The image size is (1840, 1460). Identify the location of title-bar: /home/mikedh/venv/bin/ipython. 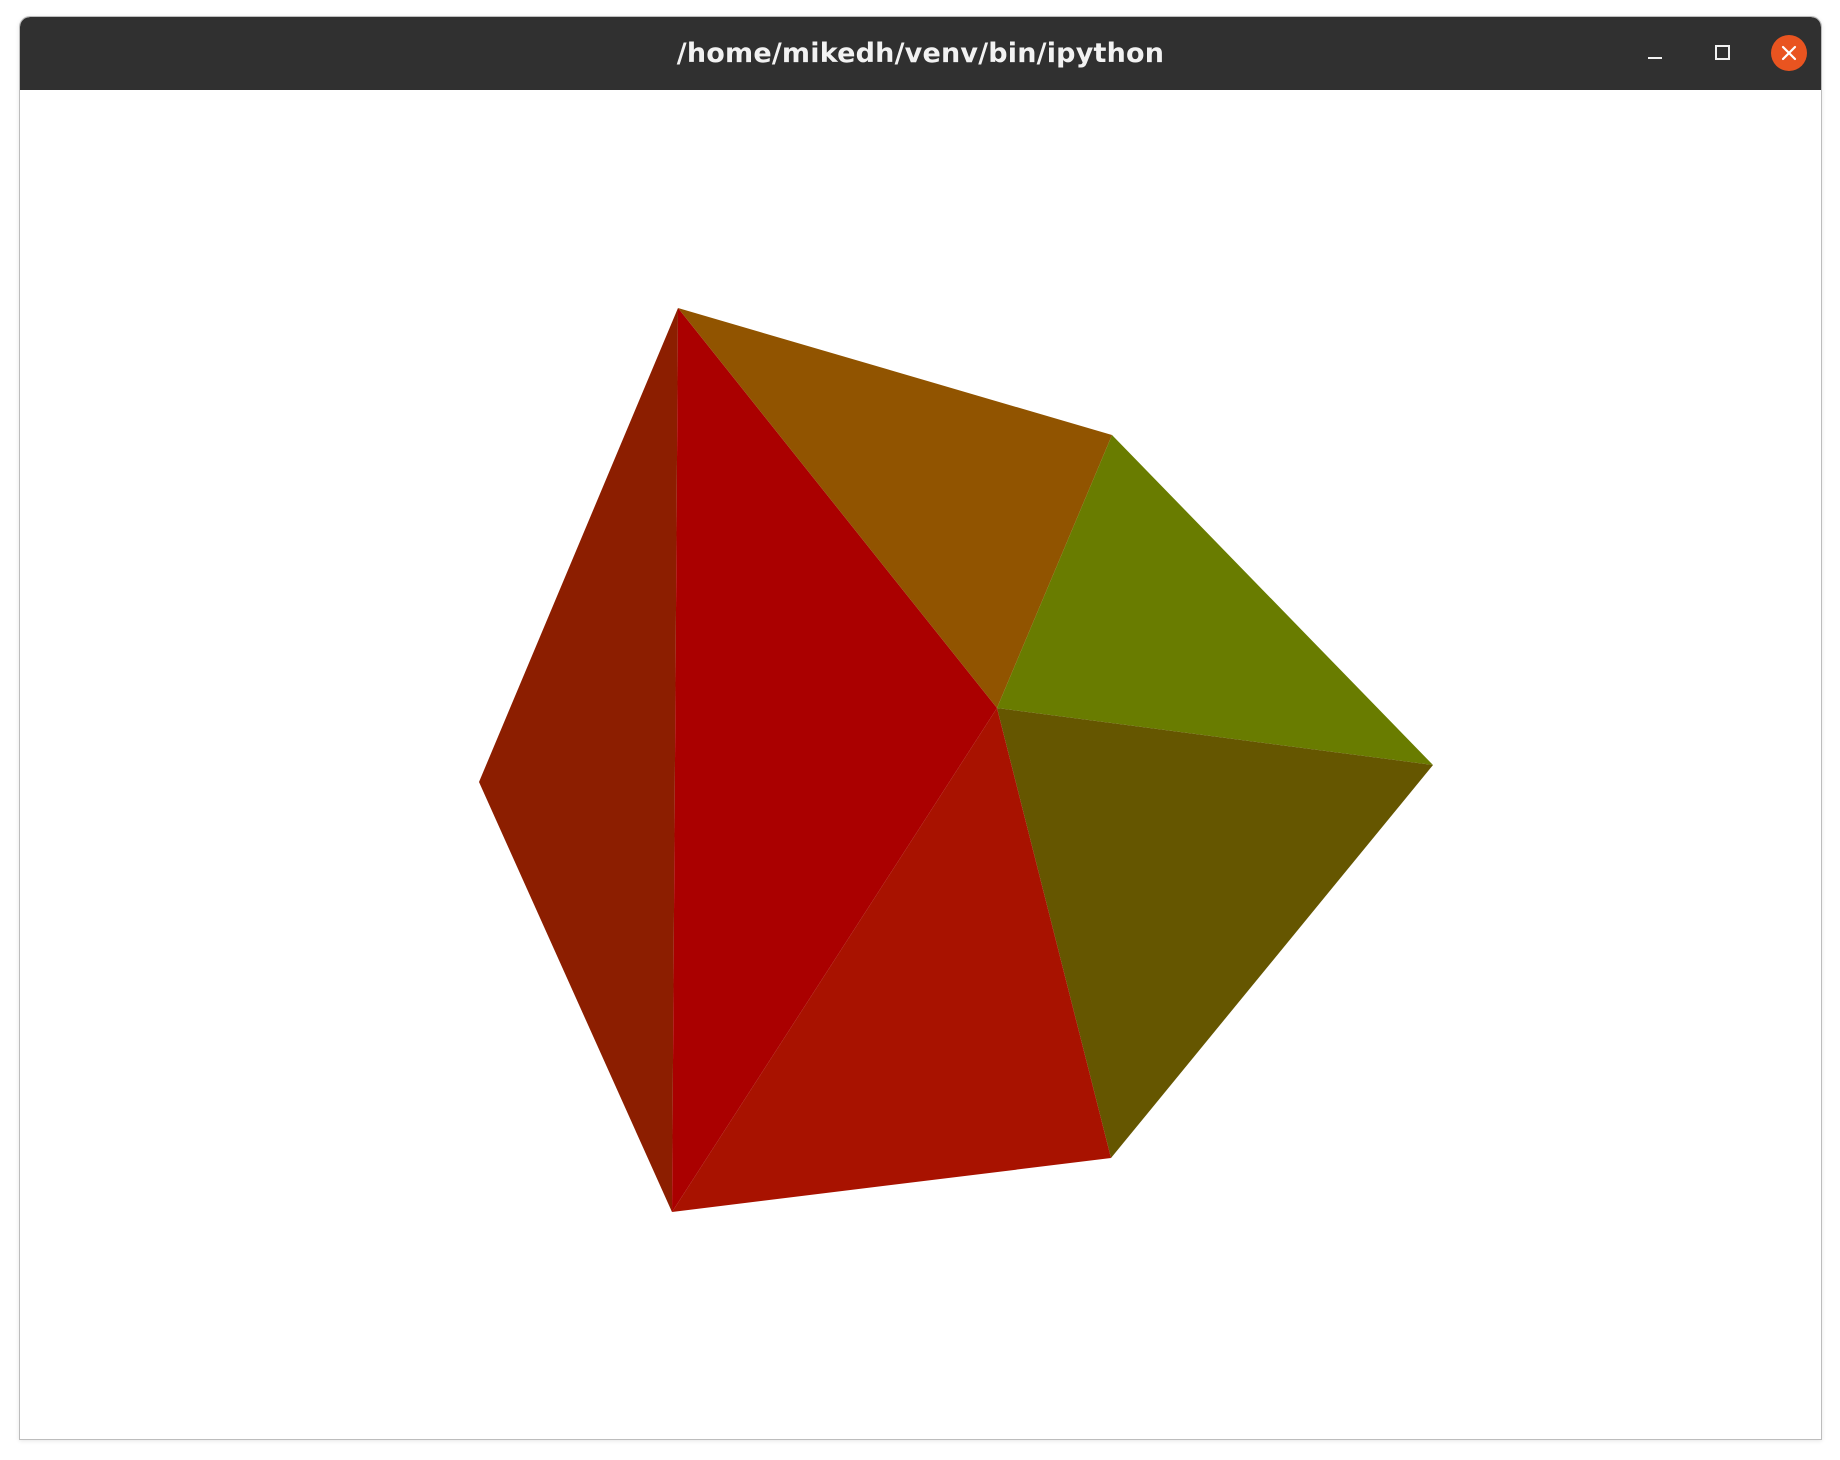
(920, 53).